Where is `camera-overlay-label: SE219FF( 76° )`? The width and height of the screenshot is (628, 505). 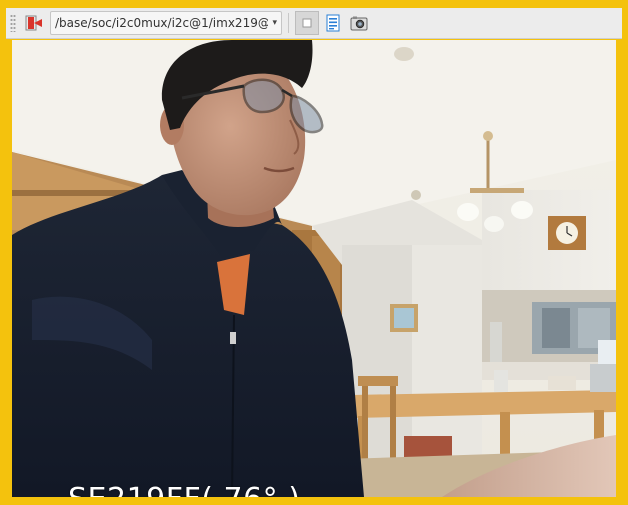
camera-overlay-label: SE219FF( 76° ) is located at coordinates (184, 489).